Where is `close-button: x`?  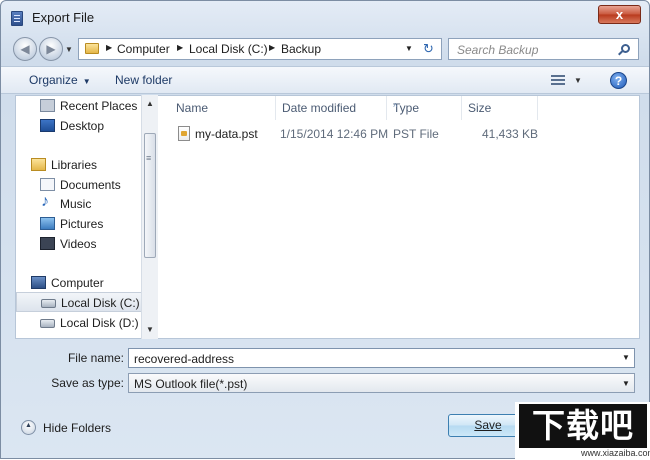 close-button: x is located at coordinates (619, 14).